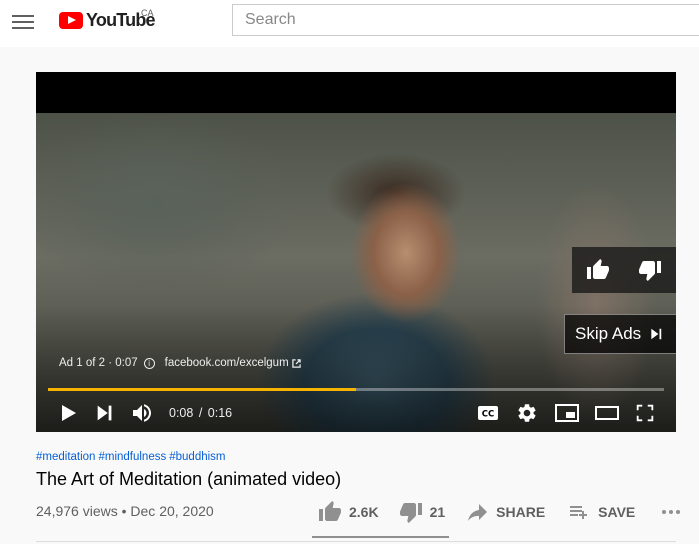  What do you see at coordinates (607, 413) in the screenshot?
I see `theater-mode-icon` at bounding box center [607, 413].